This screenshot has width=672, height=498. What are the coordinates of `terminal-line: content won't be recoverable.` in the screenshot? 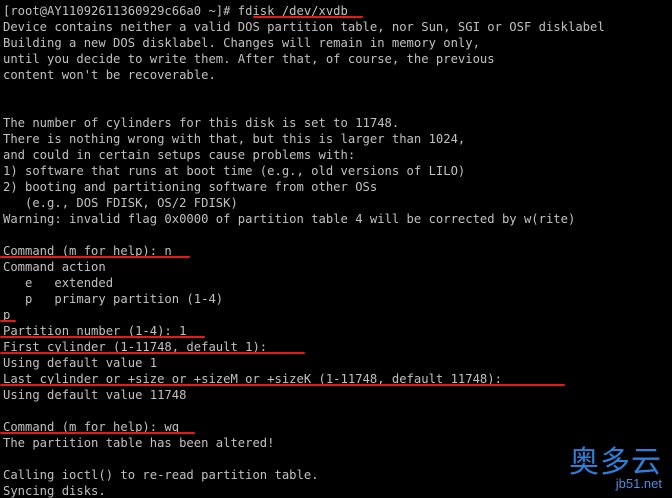 It's located at (109, 75).